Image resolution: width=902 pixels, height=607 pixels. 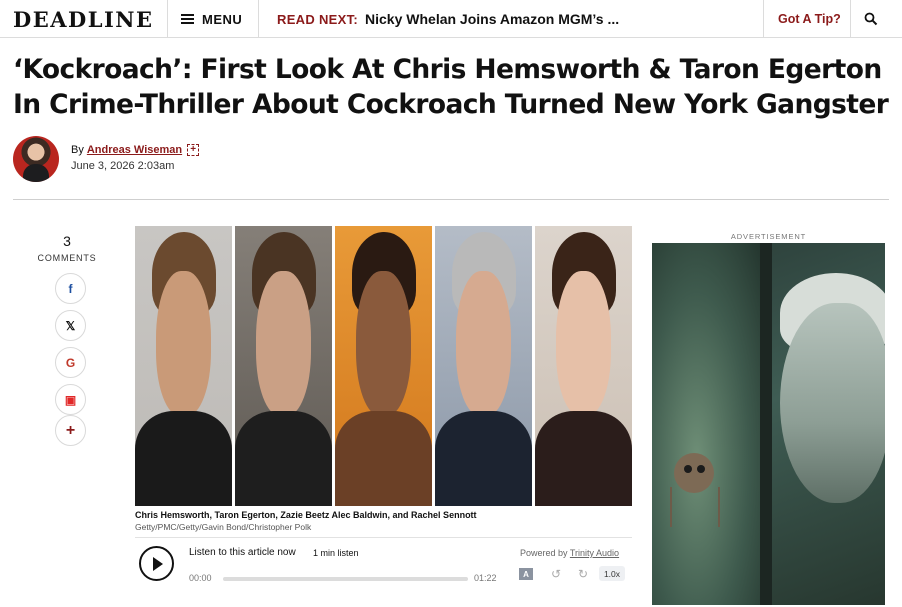 I want to click on play-icon, so click(x=158, y=563).